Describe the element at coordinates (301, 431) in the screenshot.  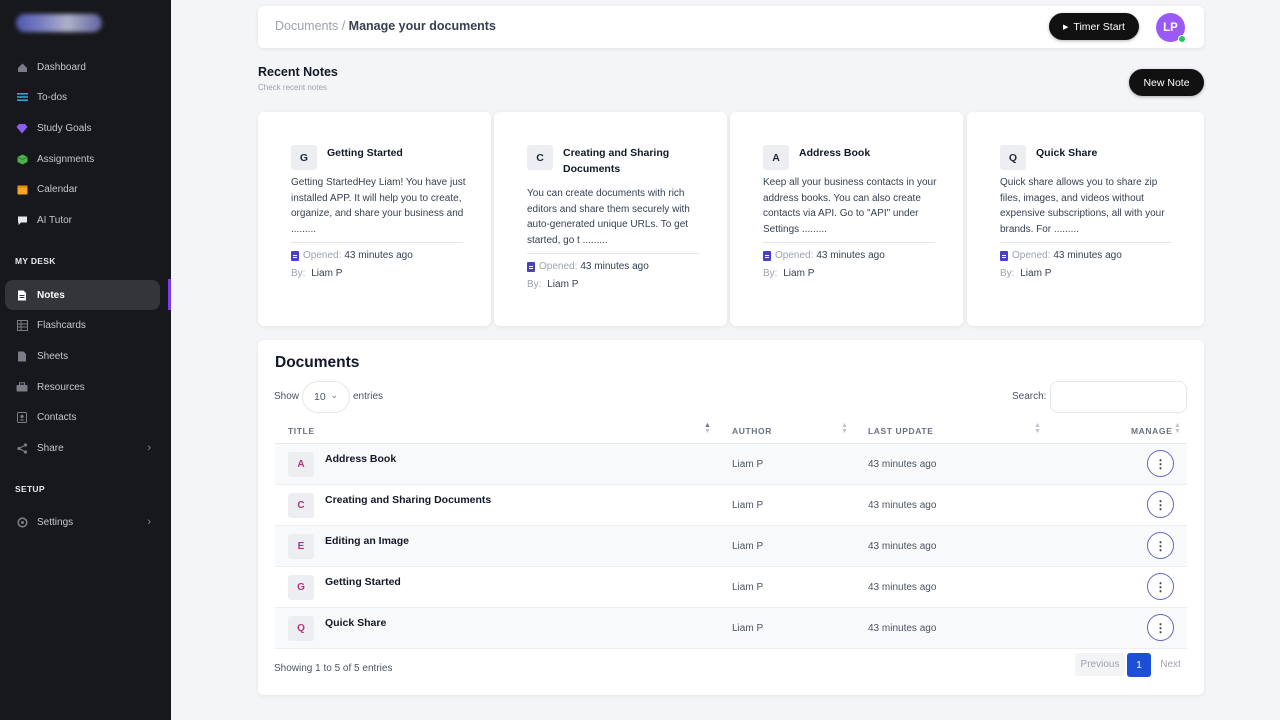
I see `column-header-title: TITLE` at that location.